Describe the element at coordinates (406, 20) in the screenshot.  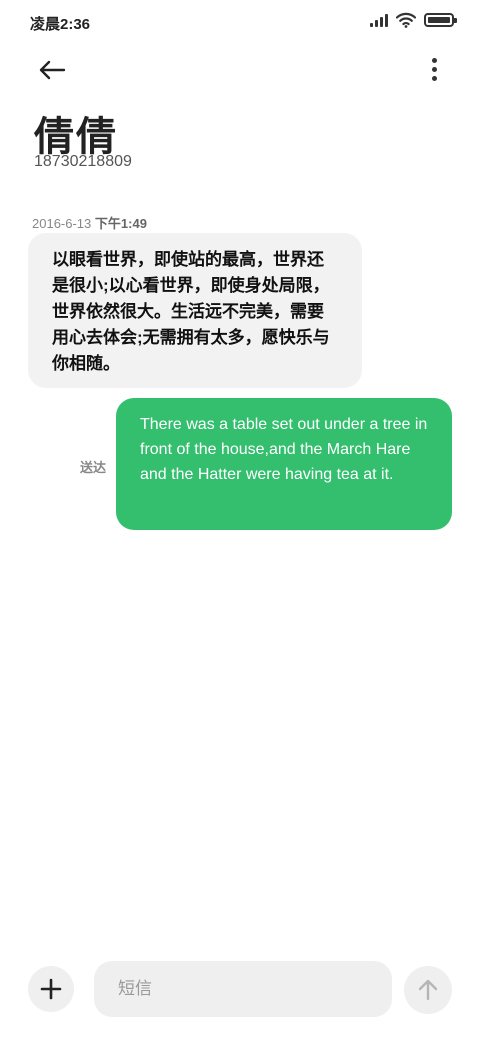
I see `wifi-icon` at that location.